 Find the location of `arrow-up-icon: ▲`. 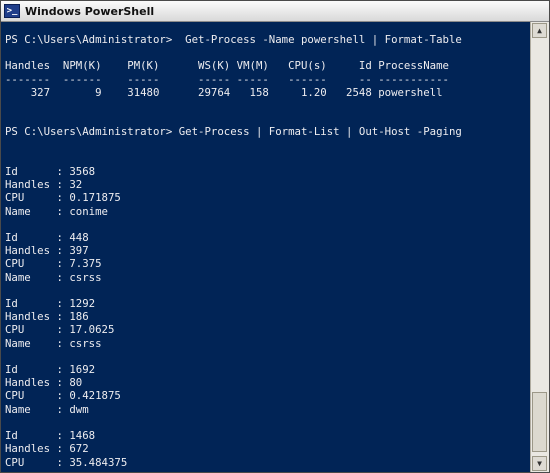

arrow-up-icon: ▲ is located at coordinates (539, 30).